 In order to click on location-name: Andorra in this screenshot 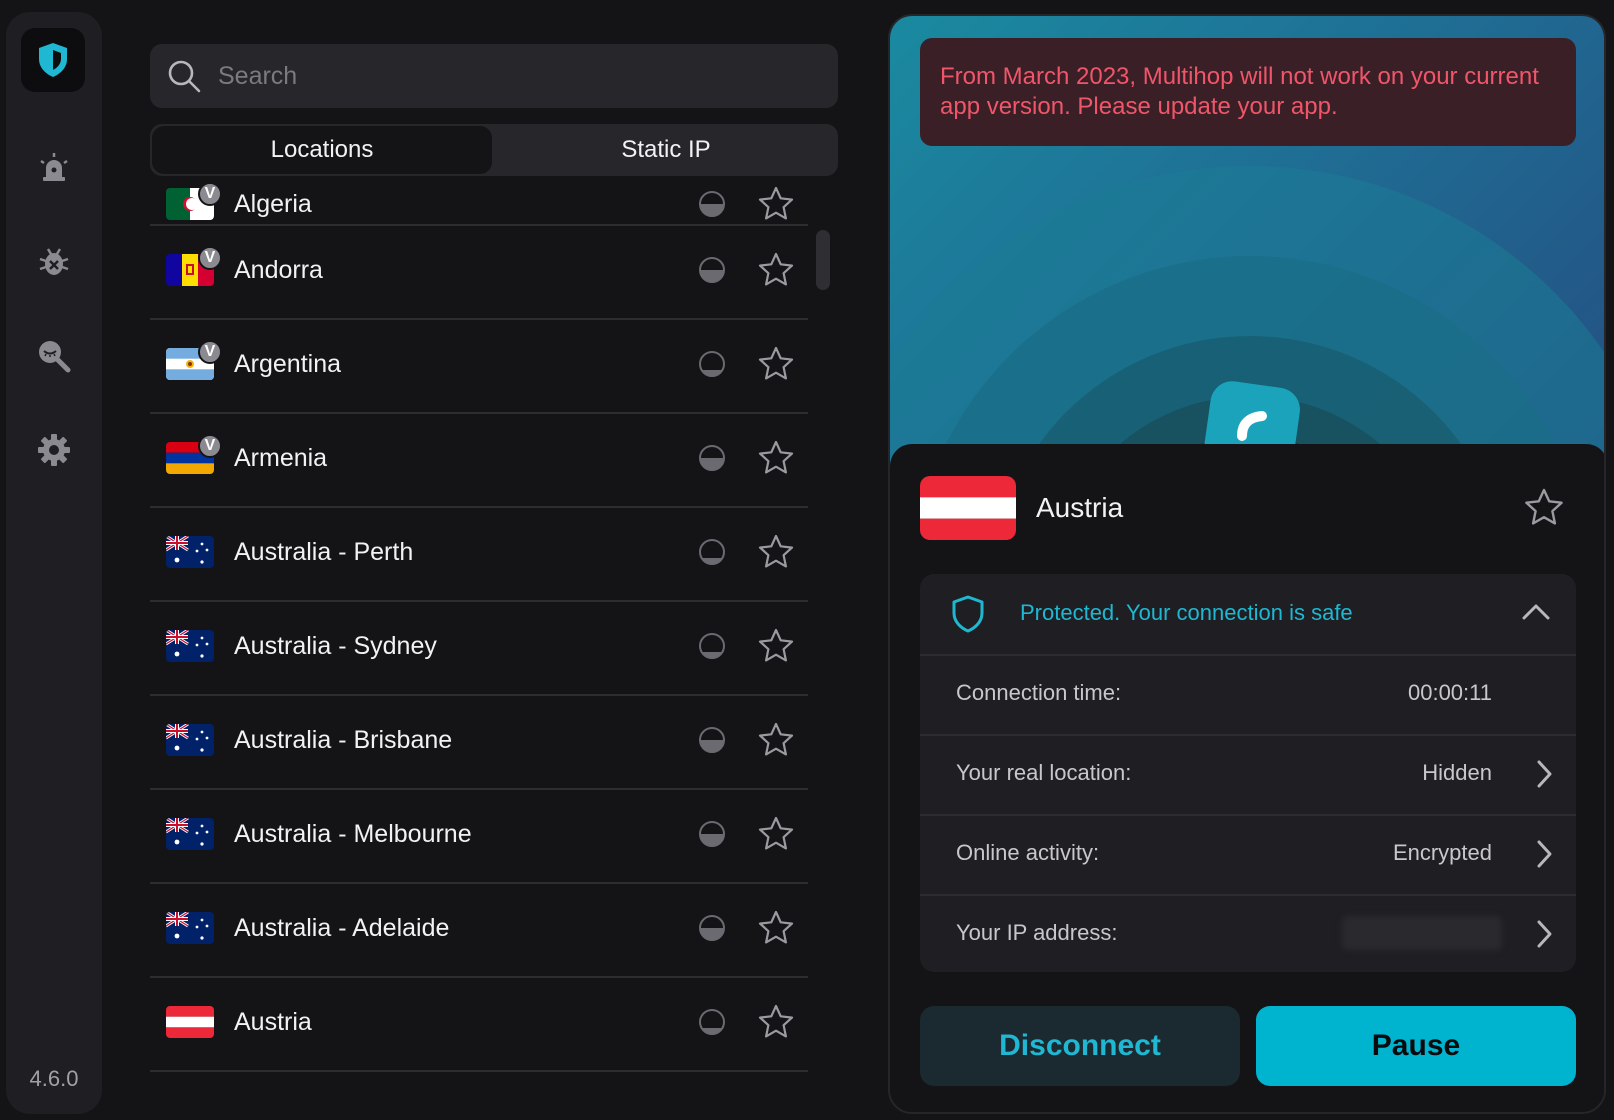, I will do `click(278, 270)`.